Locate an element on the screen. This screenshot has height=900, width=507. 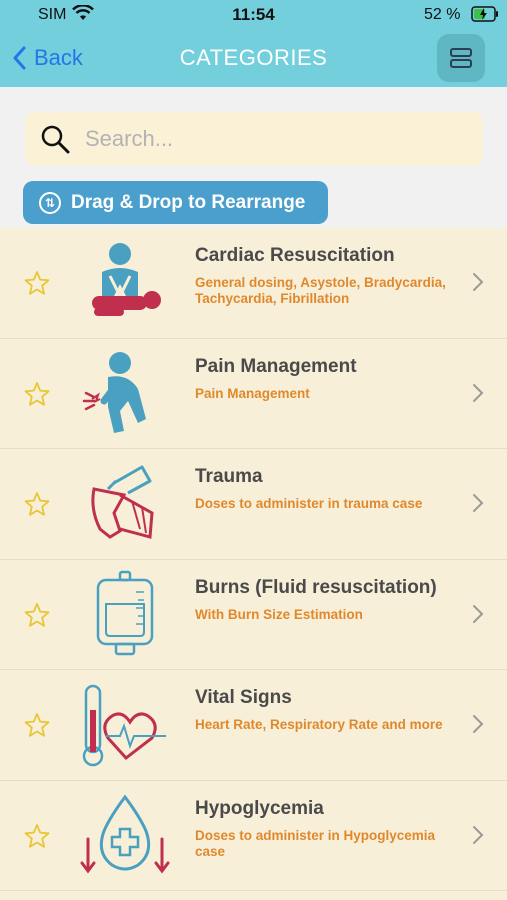
list-layout-icon is located at coordinates (461, 58).